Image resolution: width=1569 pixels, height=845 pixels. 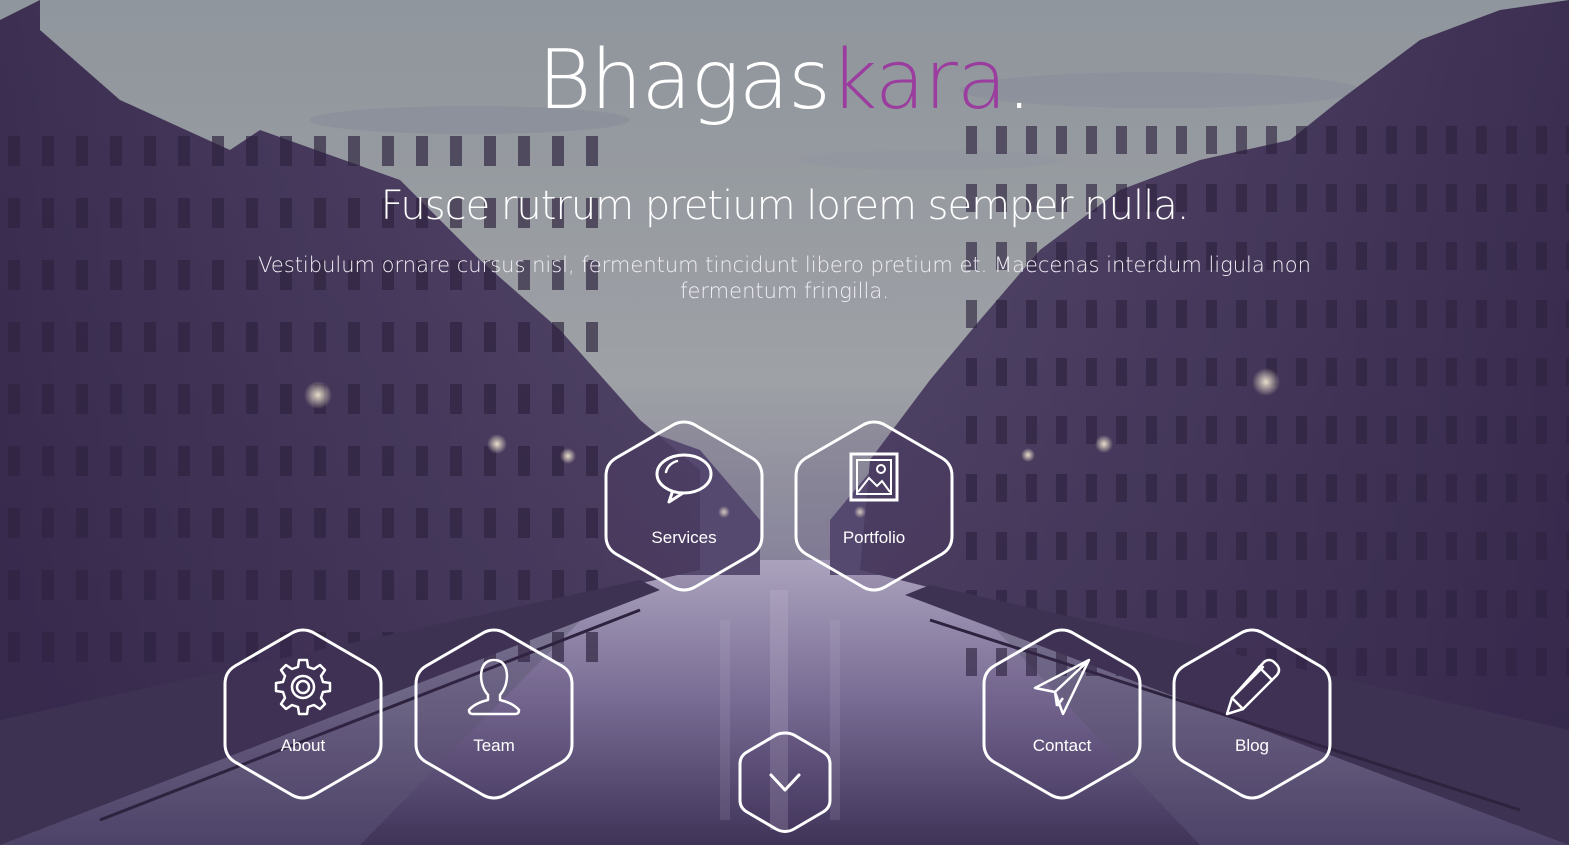 I want to click on nav-label-blog: Blog, so click(x=1252, y=745).